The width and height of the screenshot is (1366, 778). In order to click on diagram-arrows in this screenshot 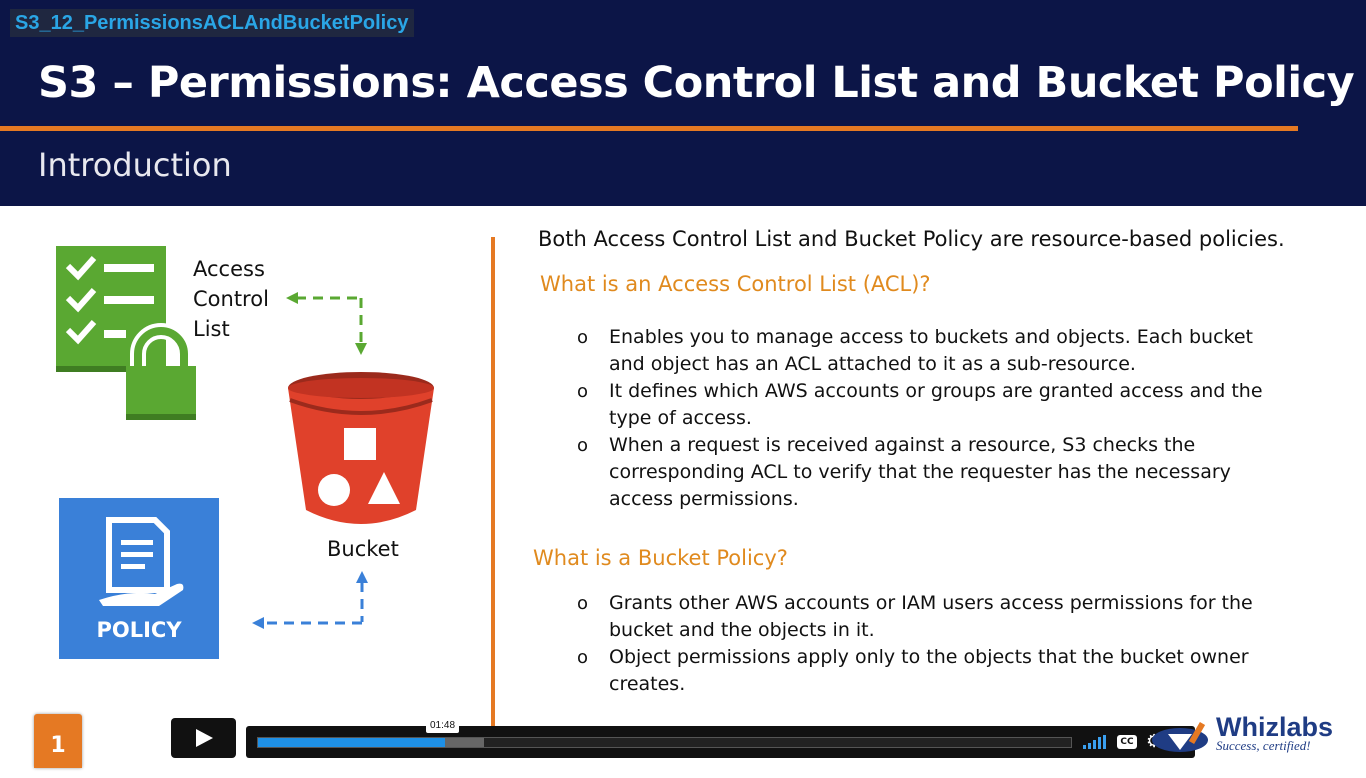, I will do `click(310, 460)`.